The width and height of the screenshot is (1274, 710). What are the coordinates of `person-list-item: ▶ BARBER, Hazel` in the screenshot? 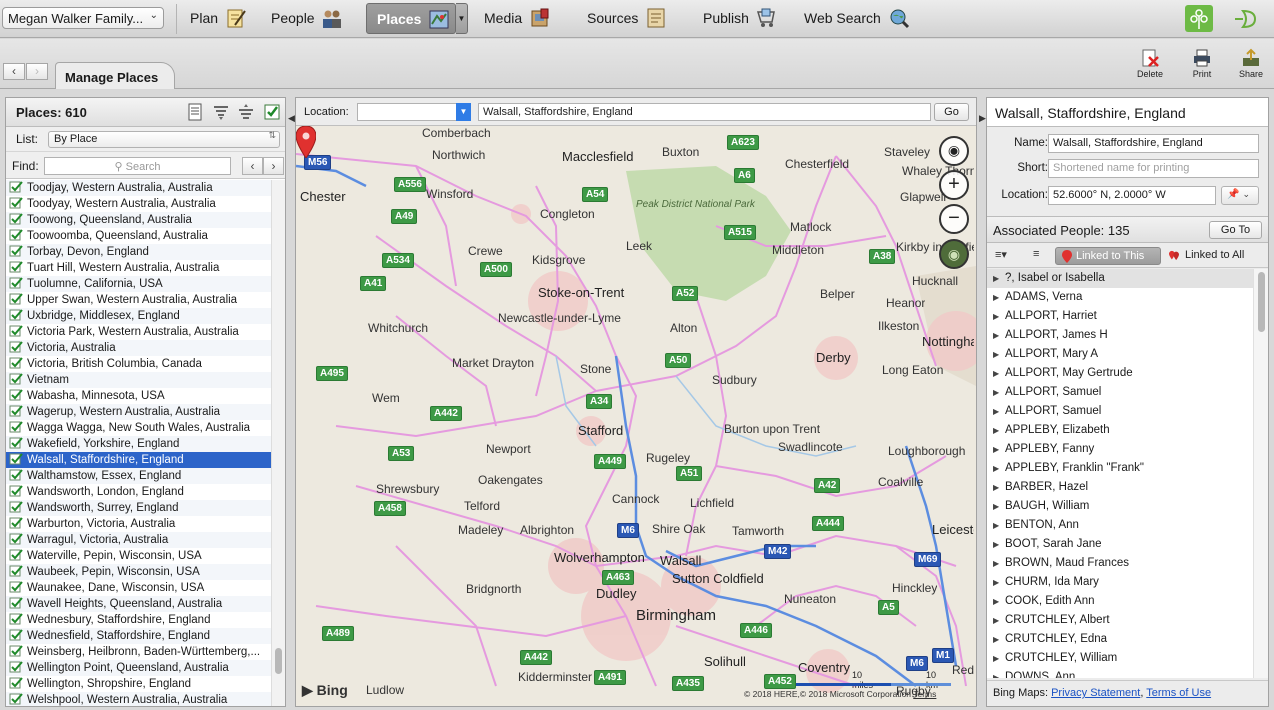 It's located at (1120, 487).